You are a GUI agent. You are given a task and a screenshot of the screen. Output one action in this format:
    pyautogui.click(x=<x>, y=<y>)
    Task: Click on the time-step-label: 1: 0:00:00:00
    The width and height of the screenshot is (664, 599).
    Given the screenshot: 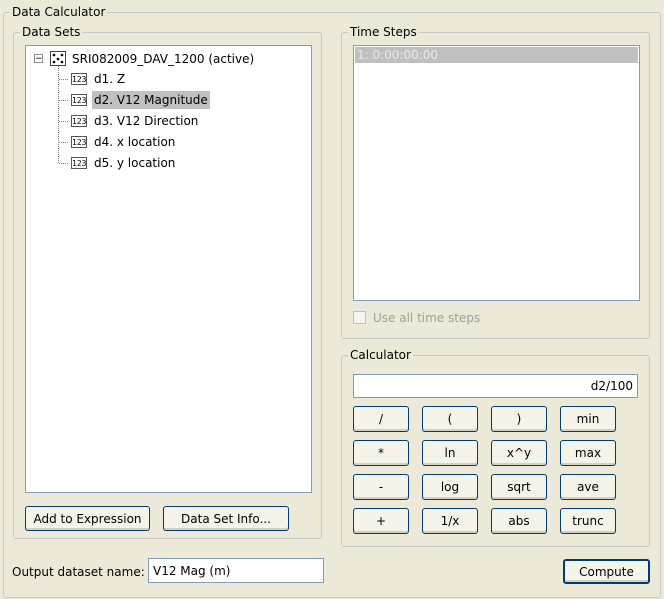 What is the action you would take?
    pyautogui.click(x=398, y=55)
    